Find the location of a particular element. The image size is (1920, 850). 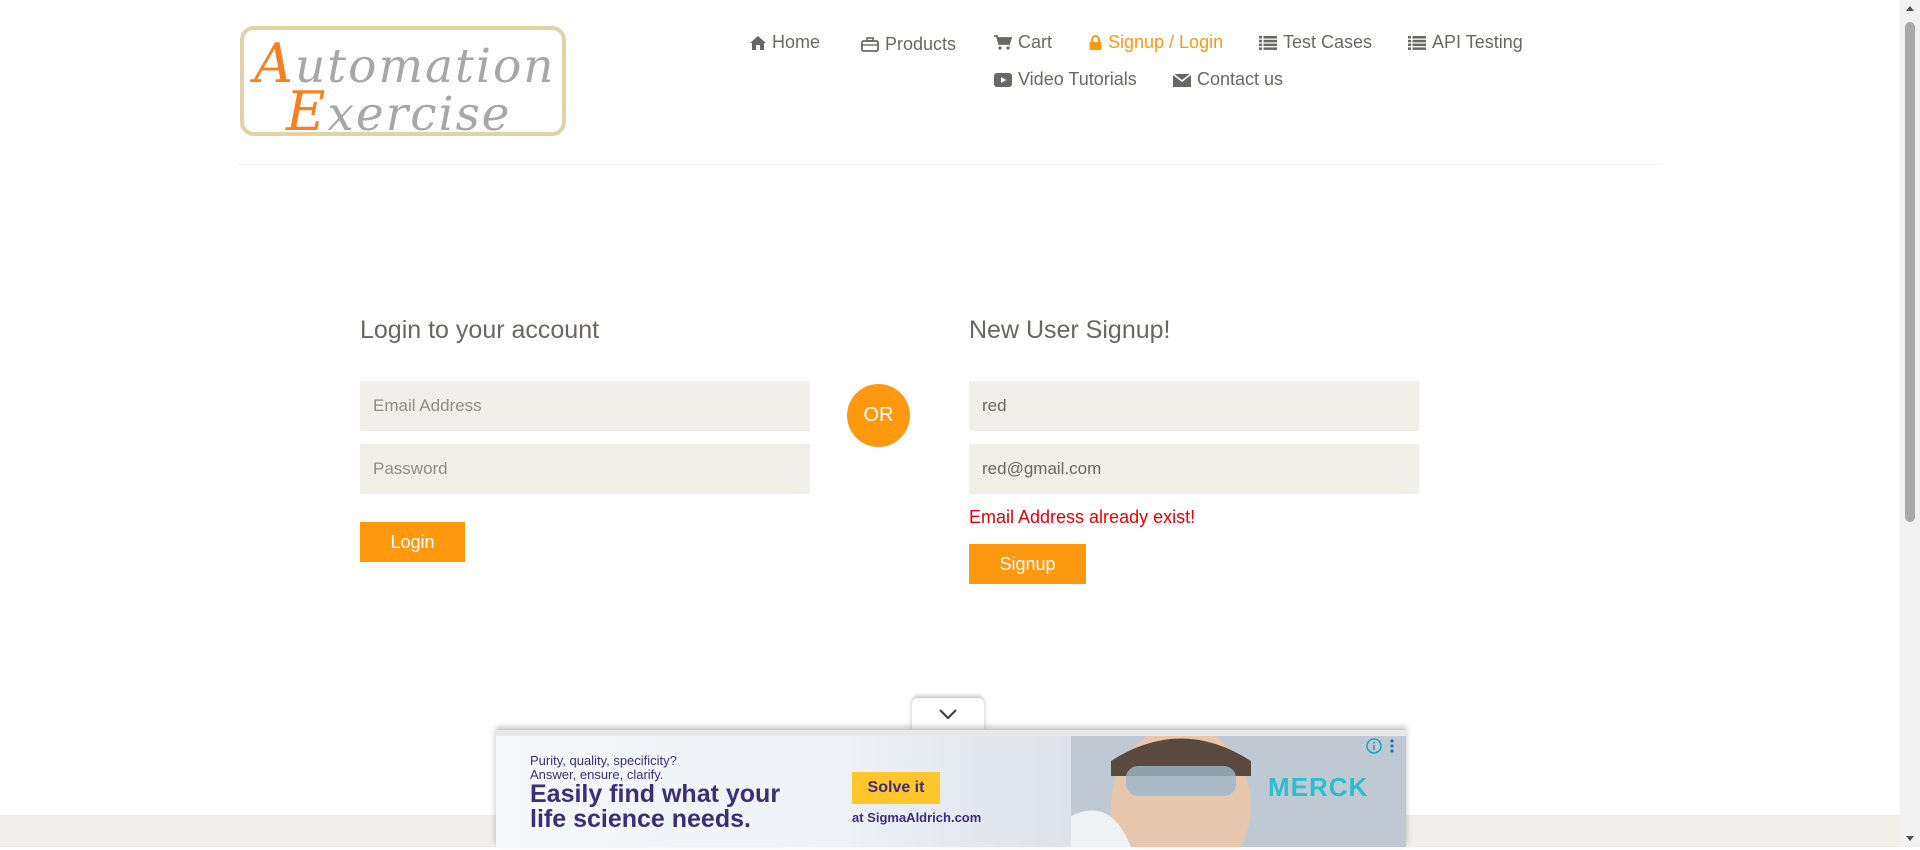

nav-home: Home is located at coordinates (785, 42).